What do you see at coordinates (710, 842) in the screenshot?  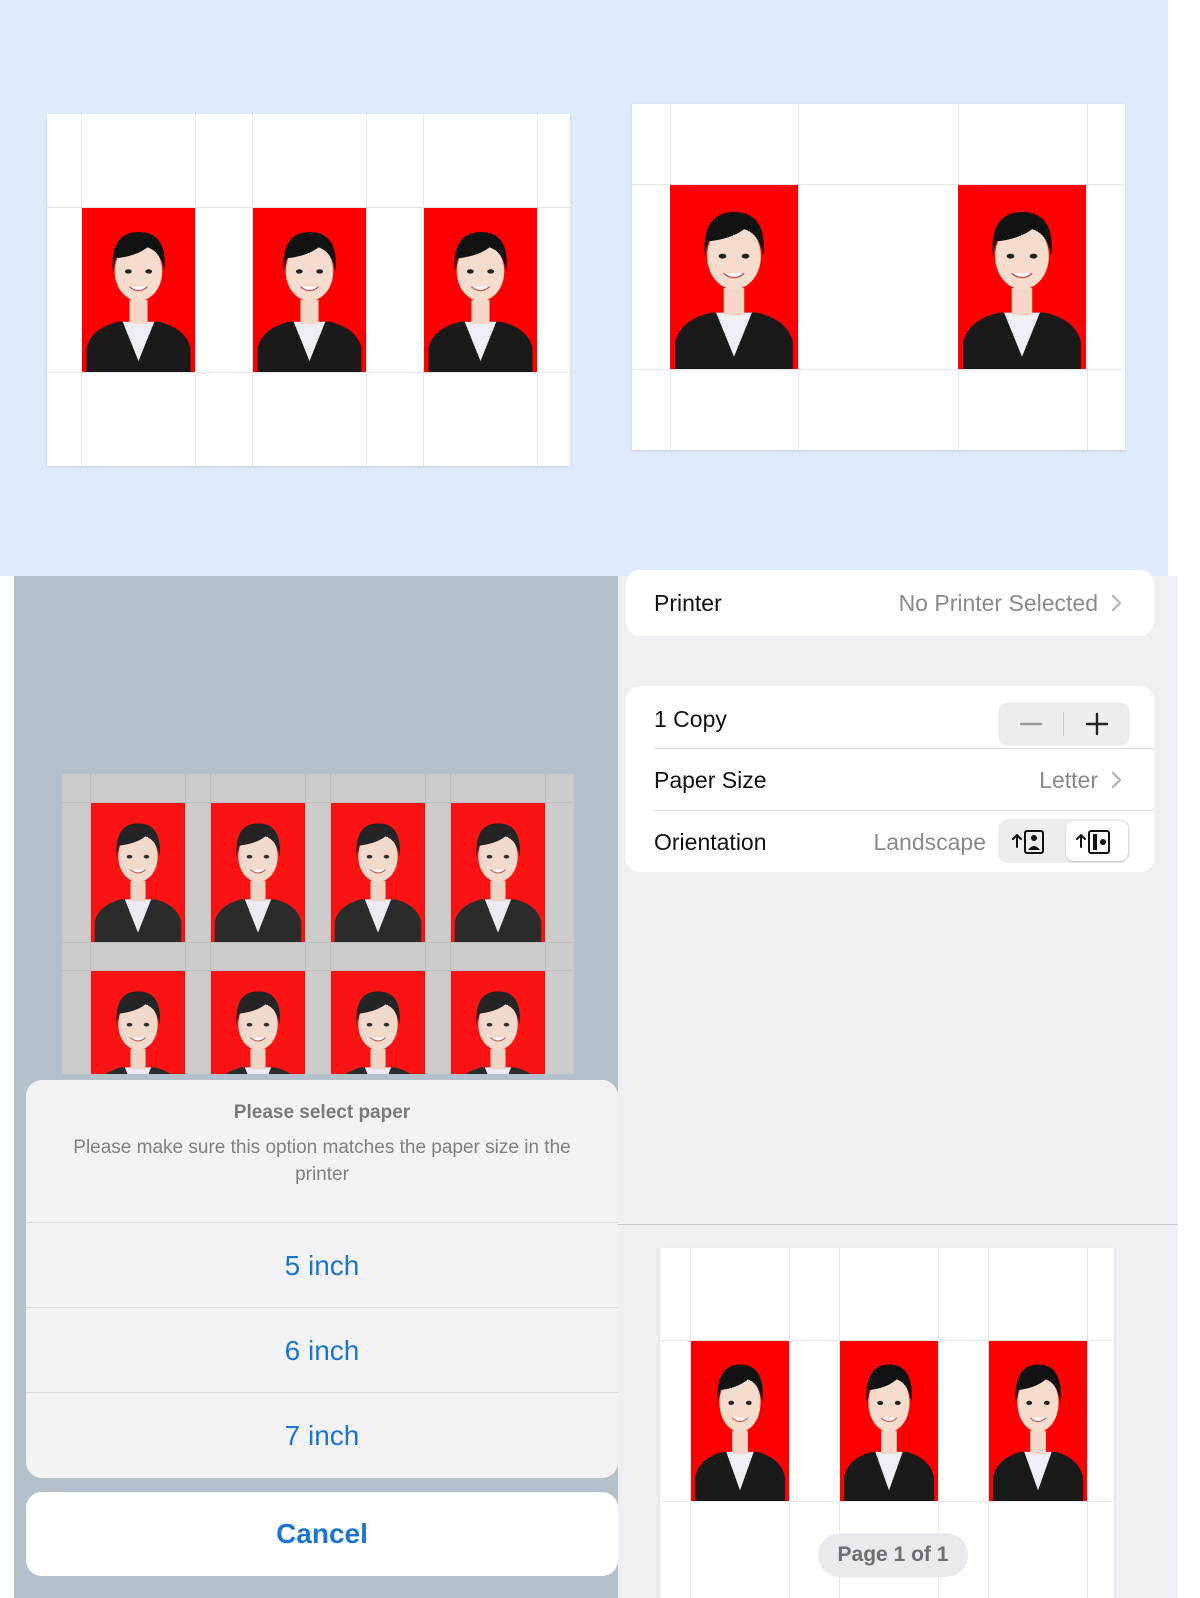 I see `orientation-label: Orientation` at bounding box center [710, 842].